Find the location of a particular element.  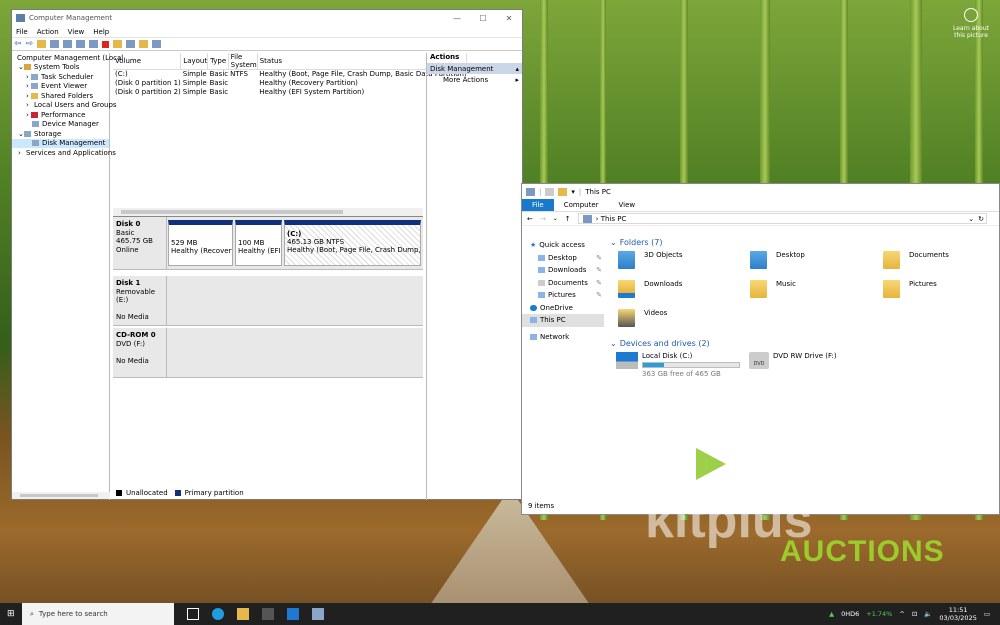

computer-management-icon is located at coordinates (318, 614).